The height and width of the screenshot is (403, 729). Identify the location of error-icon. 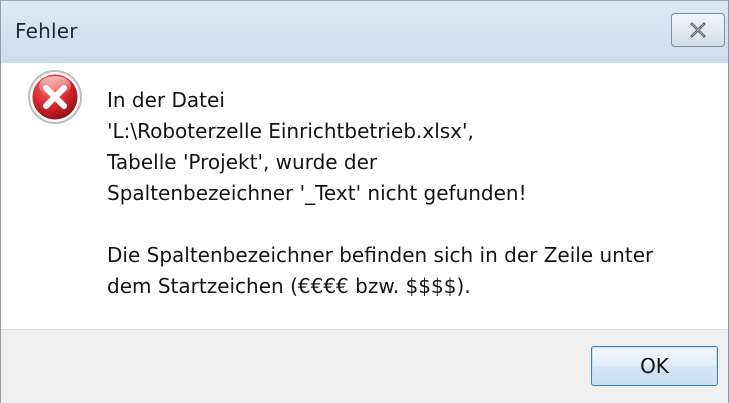
(55, 97).